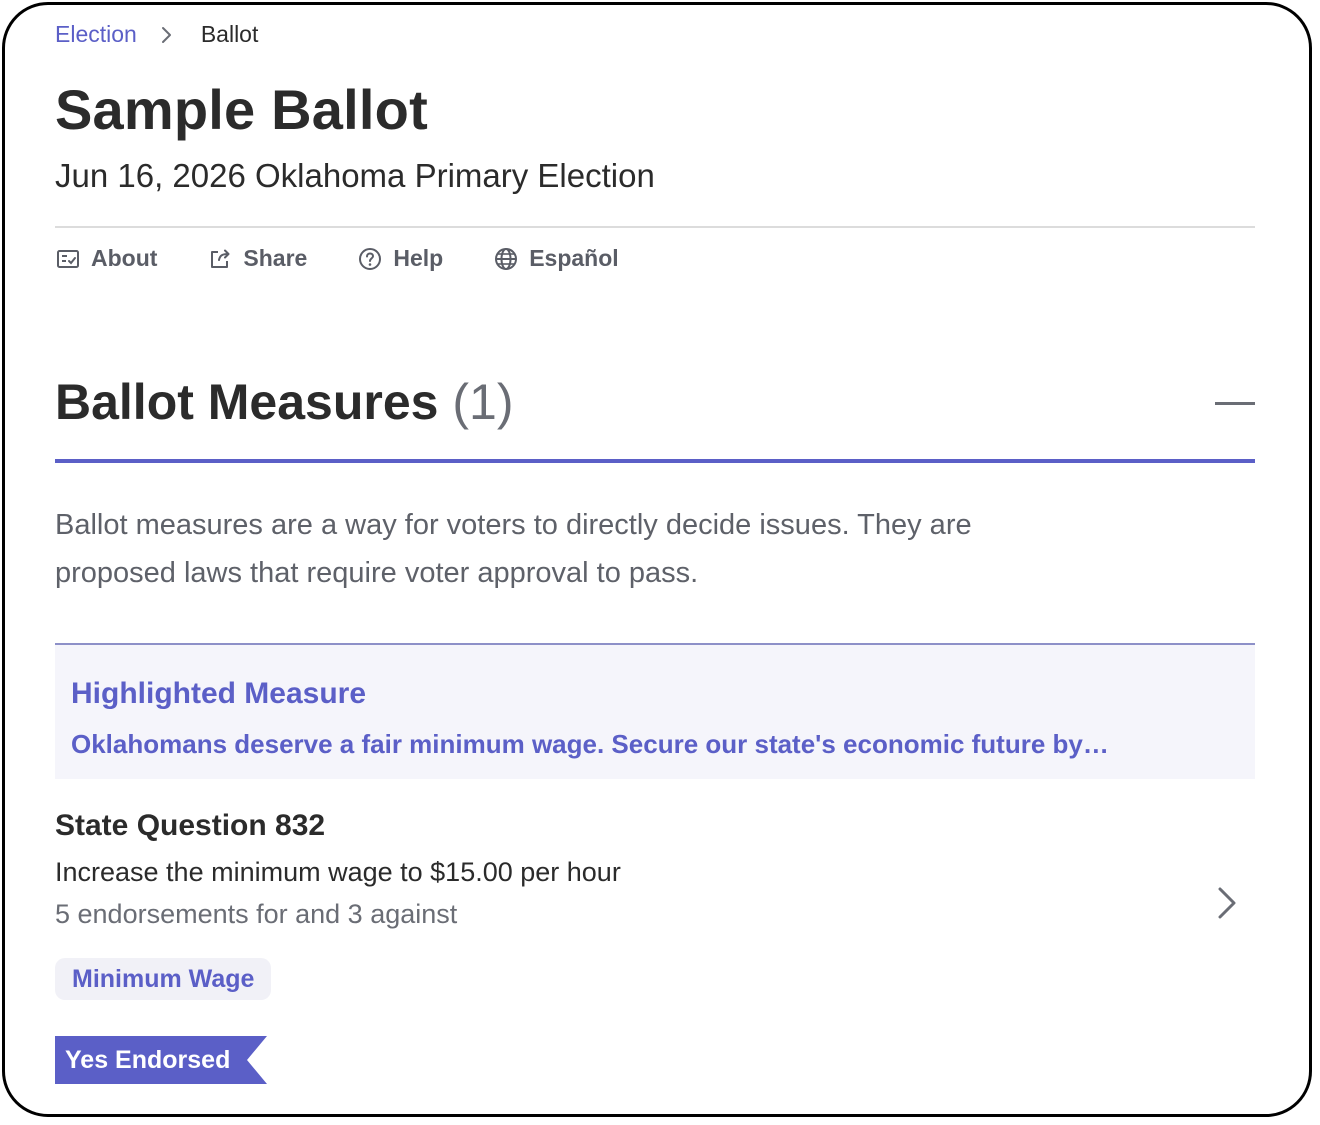 The width and height of the screenshot is (1320, 1125). I want to click on share-button: Share, so click(257, 258).